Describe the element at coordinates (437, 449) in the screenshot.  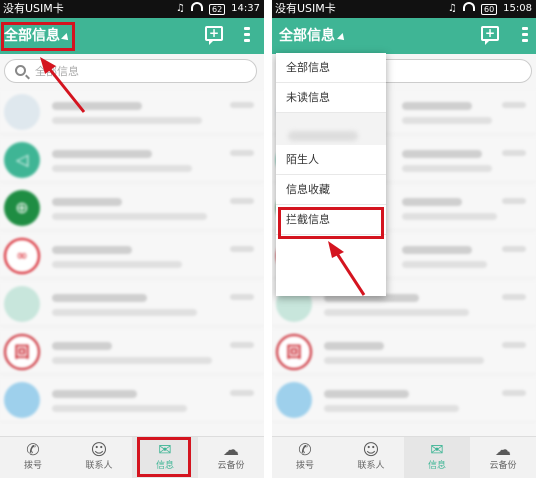
I see `messages-icon: ✉` at that location.